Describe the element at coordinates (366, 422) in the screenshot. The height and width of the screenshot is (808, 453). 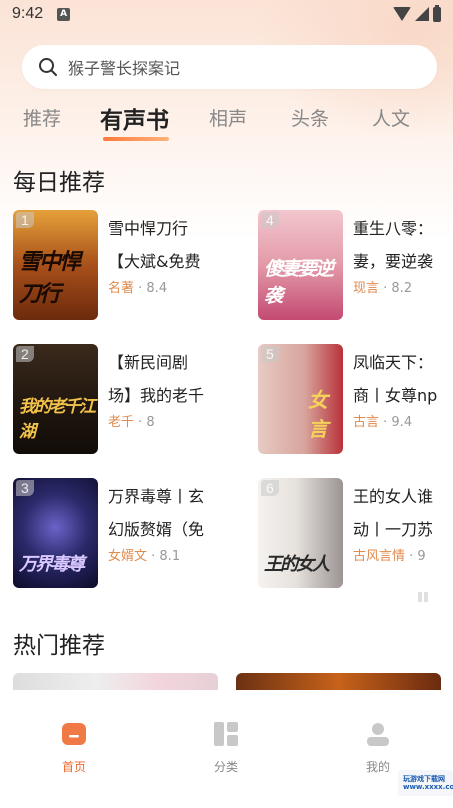
I see `book-genre: 古言` at that location.